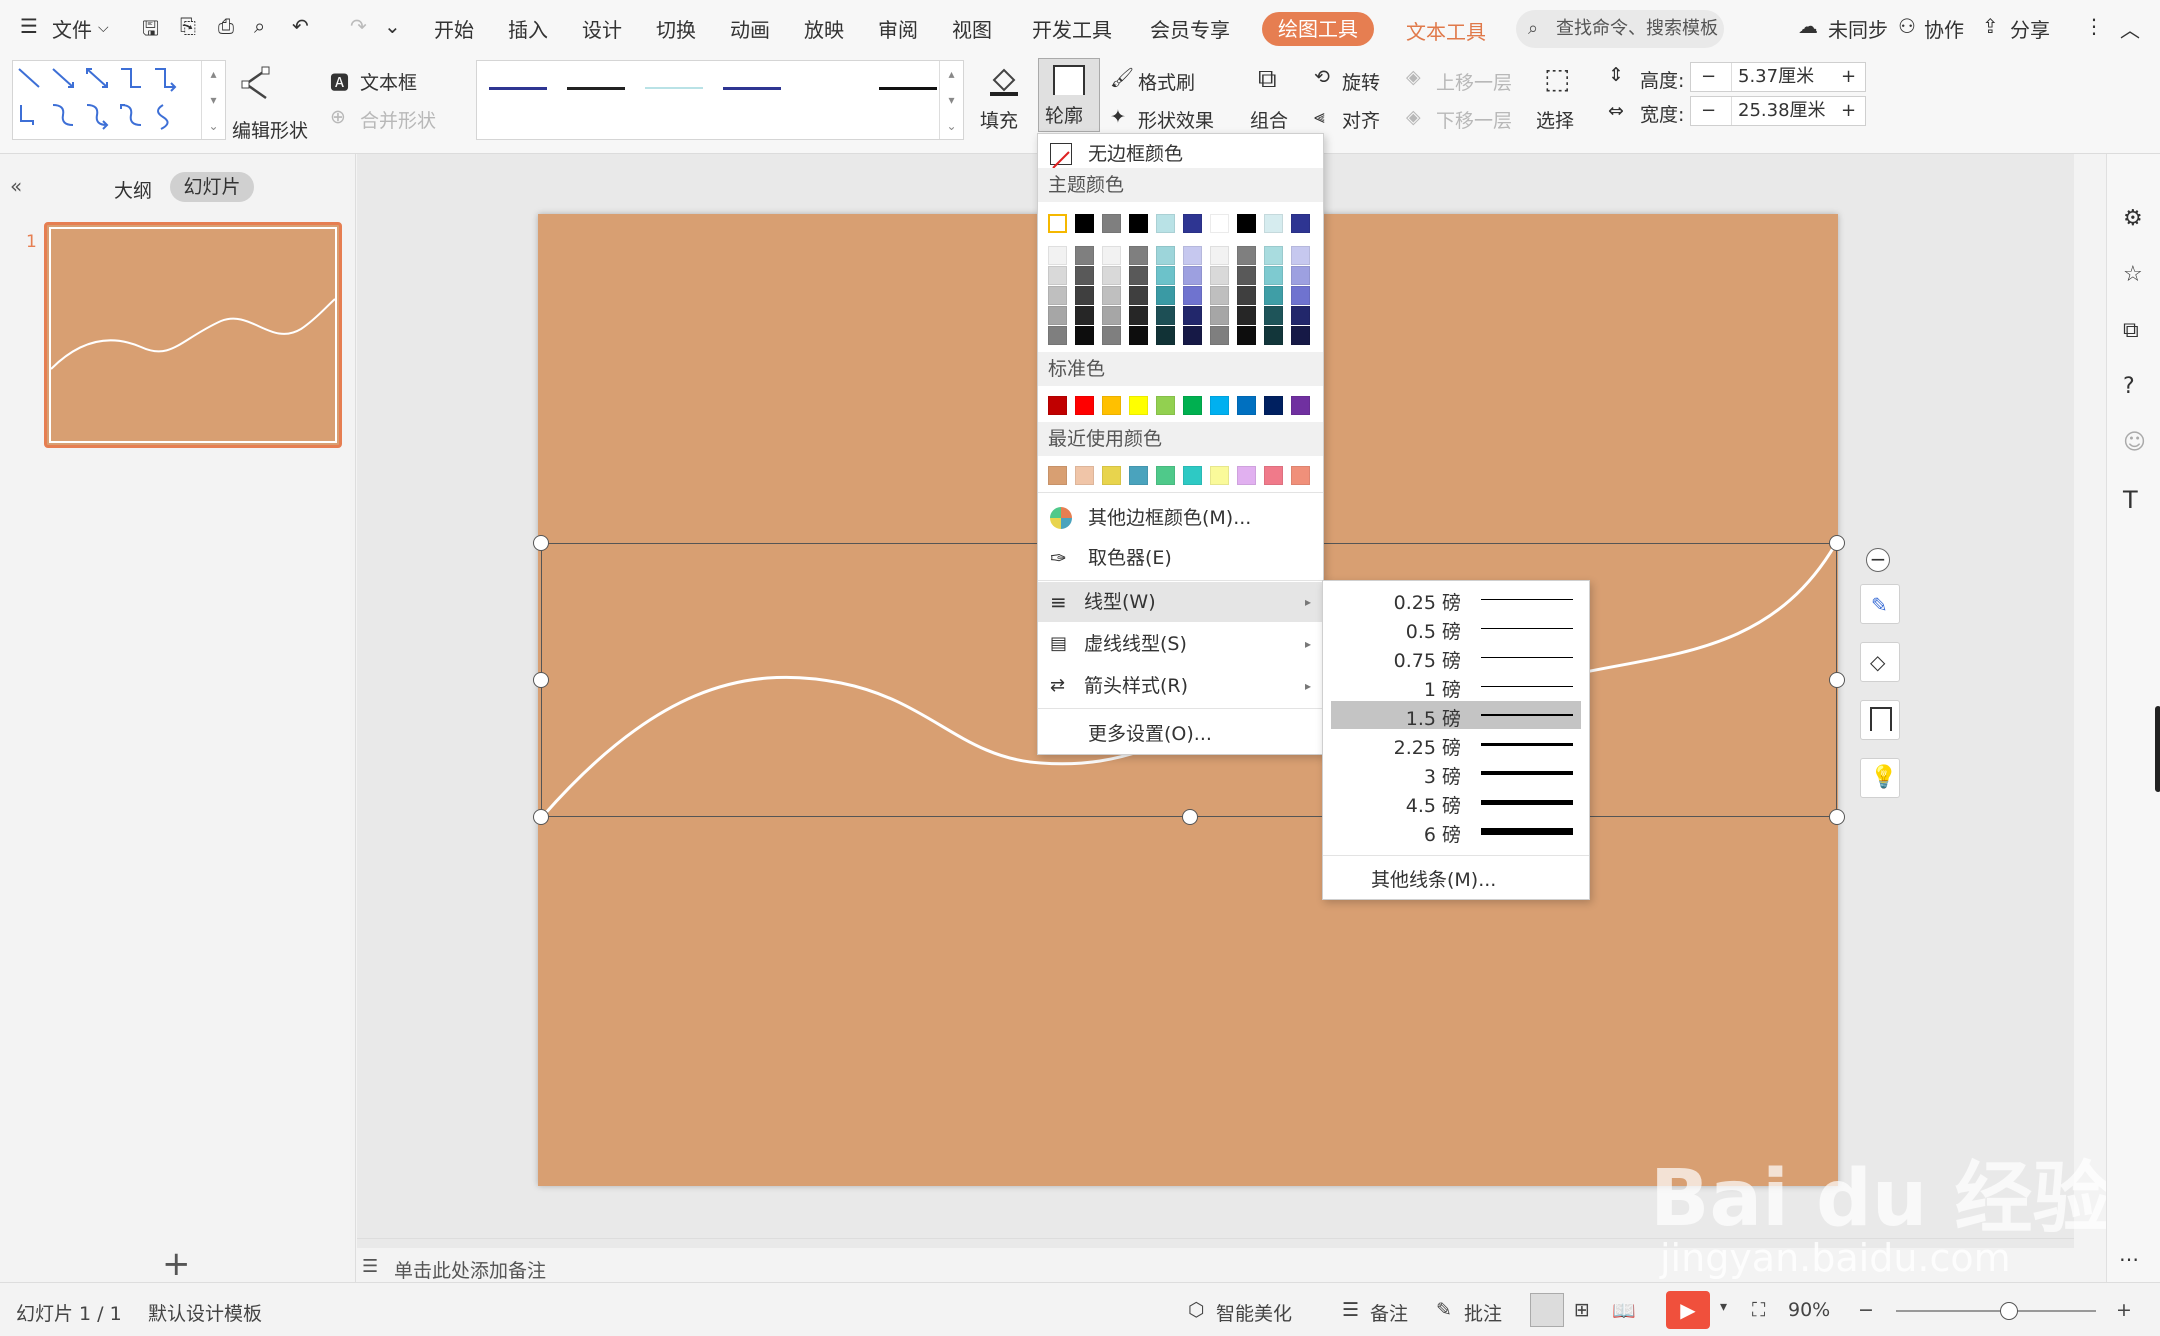 The width and height of the screenshot is (2160, 1336). Describe the element at coordinates (1620, 29) in the screenshot. I see `search-input: ⌕ 查找命令、搜索模板` at that location.